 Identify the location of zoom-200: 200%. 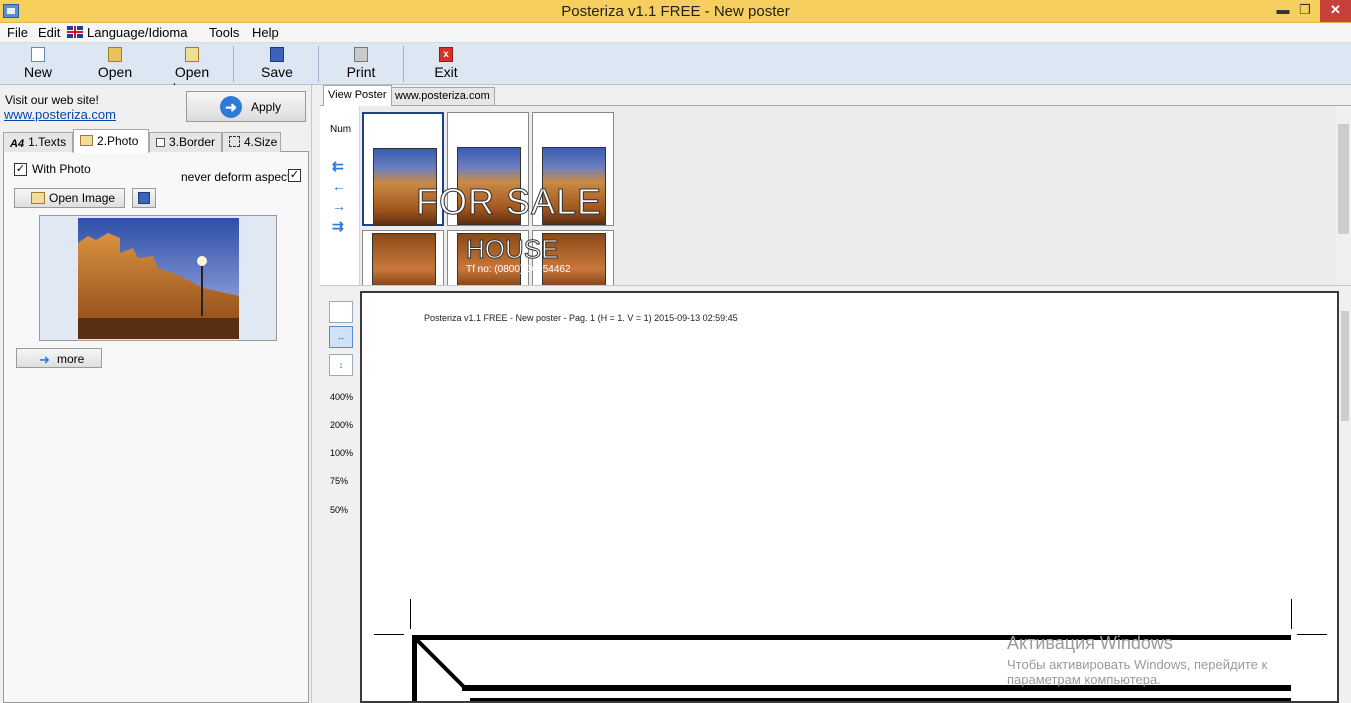
(341, 425).